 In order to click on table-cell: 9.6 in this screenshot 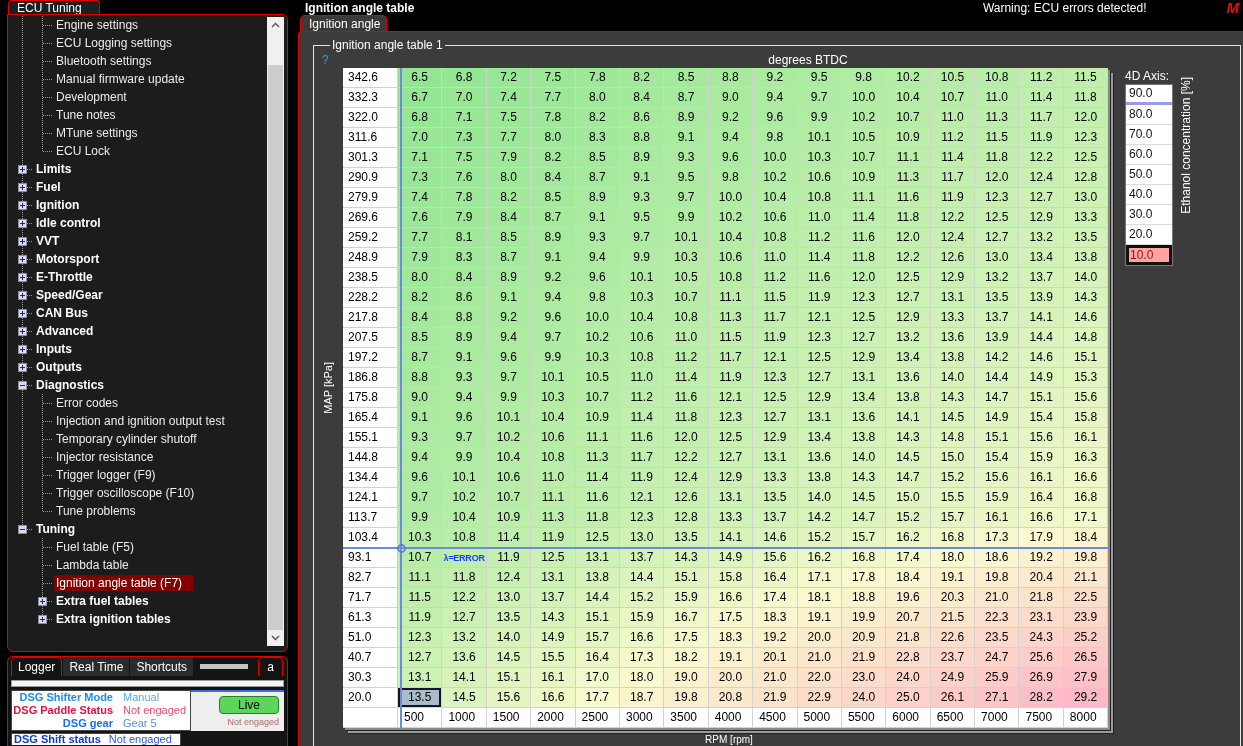, I will do `click(464, 418)`.